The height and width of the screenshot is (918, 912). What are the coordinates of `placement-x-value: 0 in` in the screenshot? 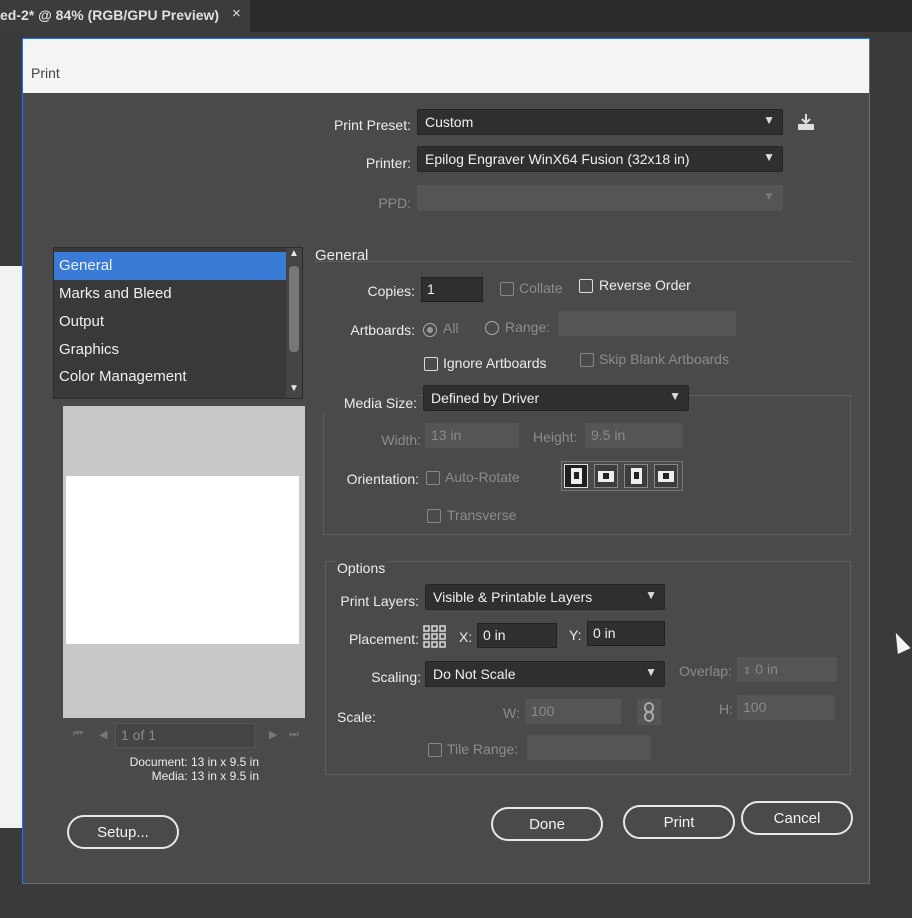 It's located at (494, 635).